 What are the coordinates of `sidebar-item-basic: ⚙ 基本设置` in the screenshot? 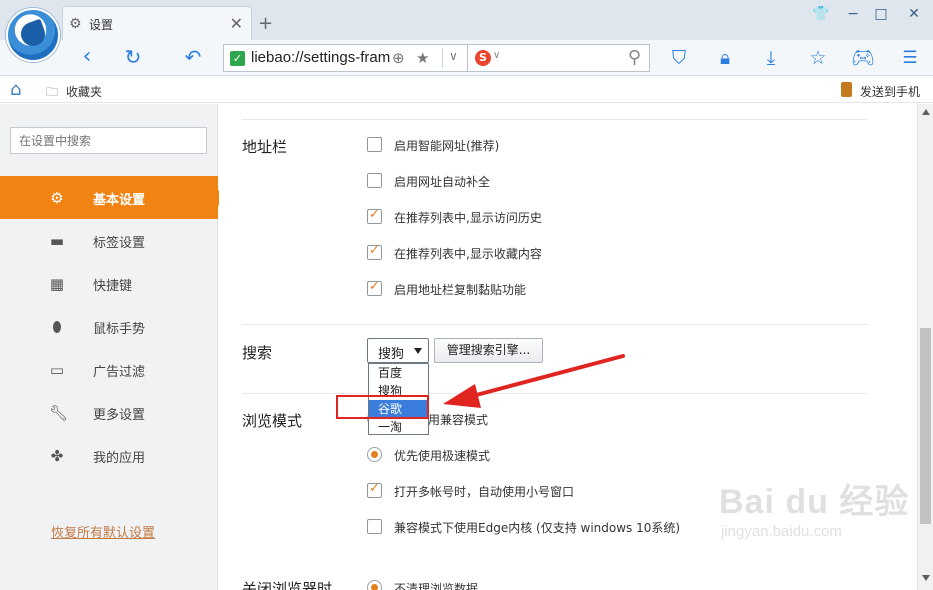 It's located at (113, 197).